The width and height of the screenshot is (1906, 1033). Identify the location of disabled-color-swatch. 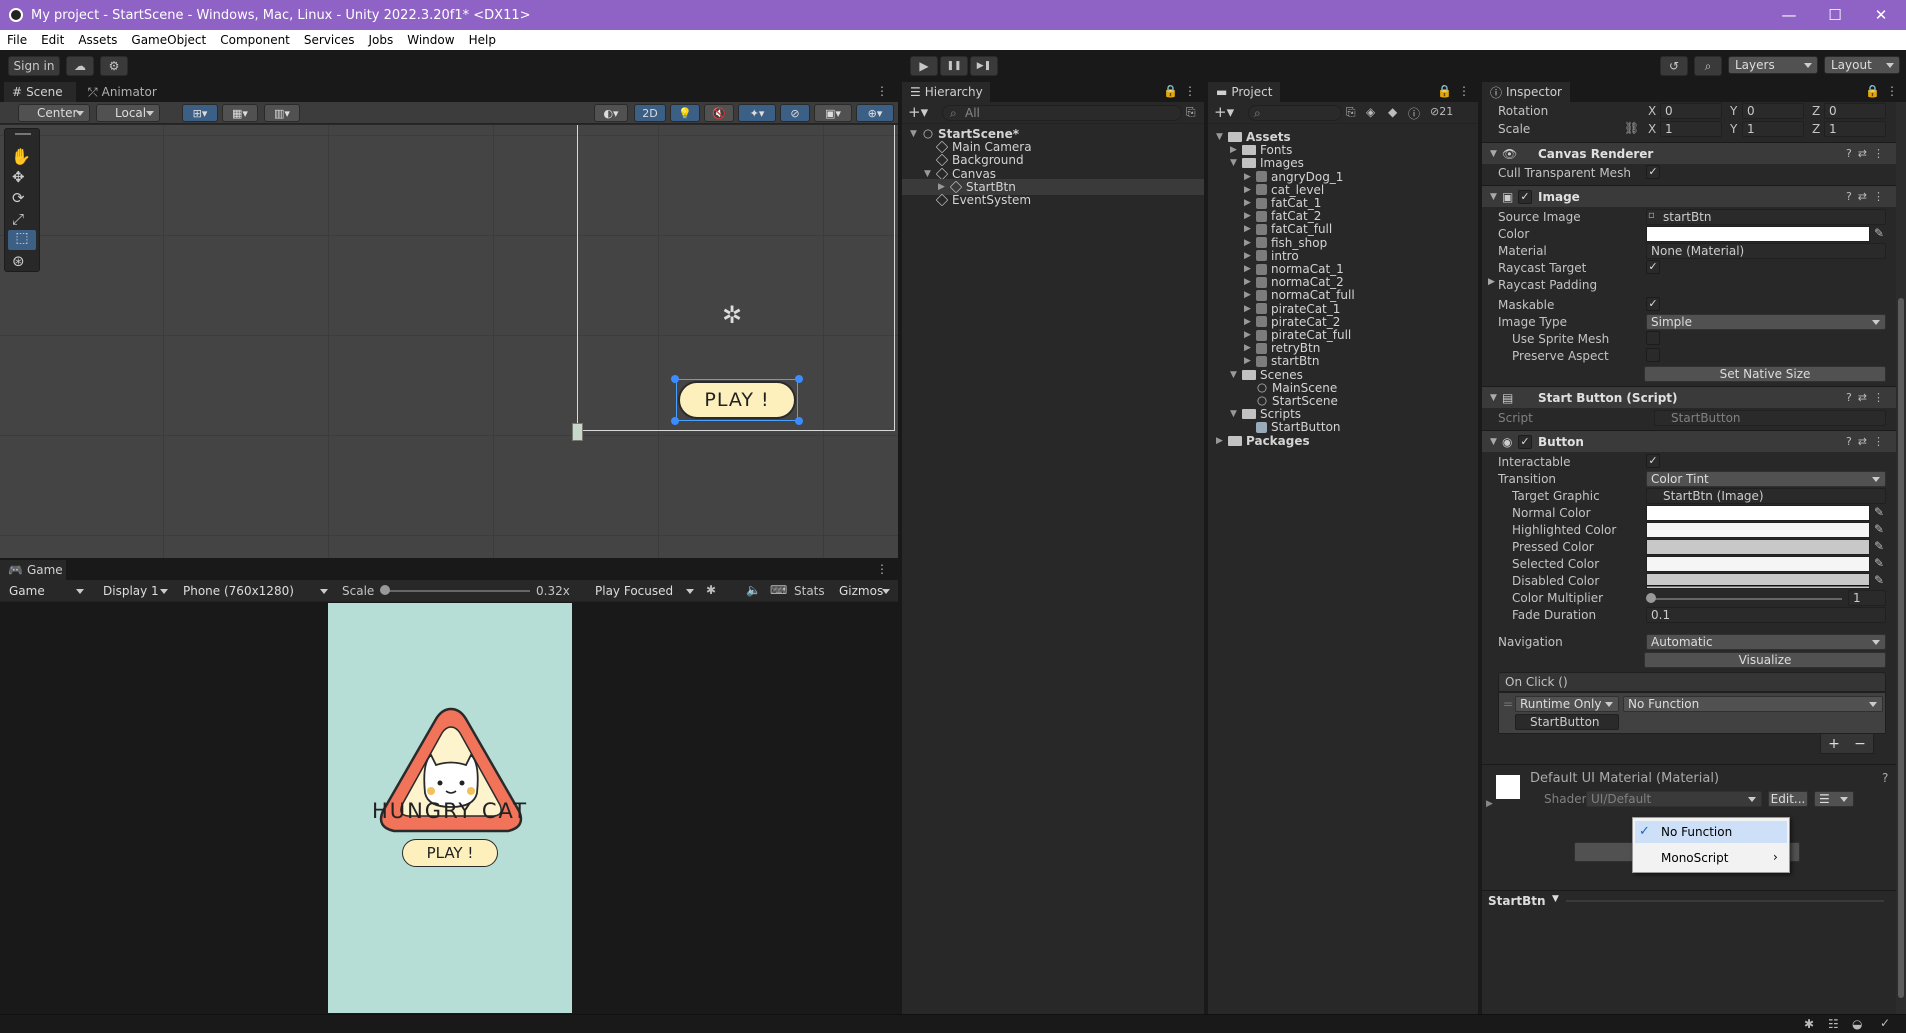
(1758, 581).